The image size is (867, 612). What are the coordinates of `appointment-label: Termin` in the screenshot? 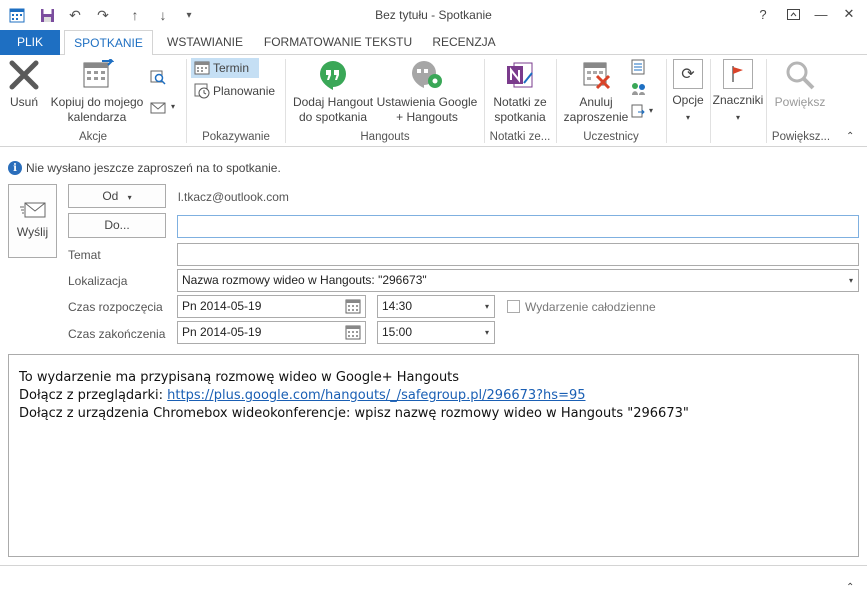 It's located at (231, 68).